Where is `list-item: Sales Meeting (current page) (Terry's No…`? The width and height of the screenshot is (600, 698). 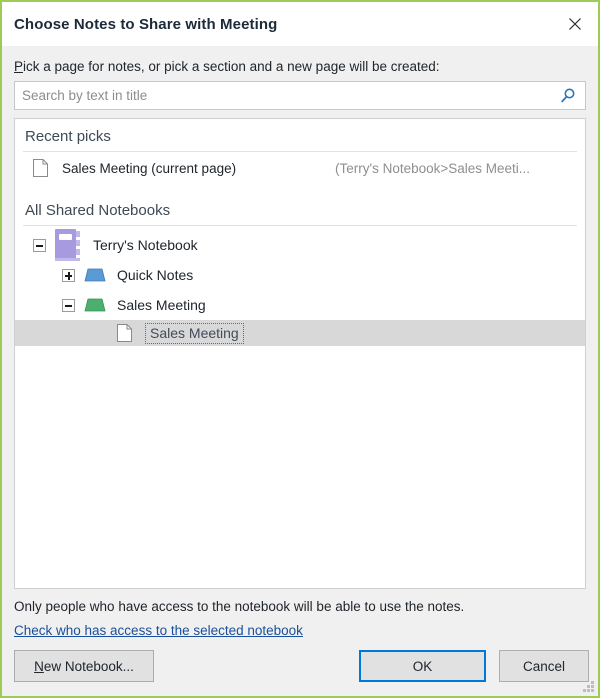
list-item: Sales Meeting (current page) (Terry's No… is located at coordinates (300, 168).